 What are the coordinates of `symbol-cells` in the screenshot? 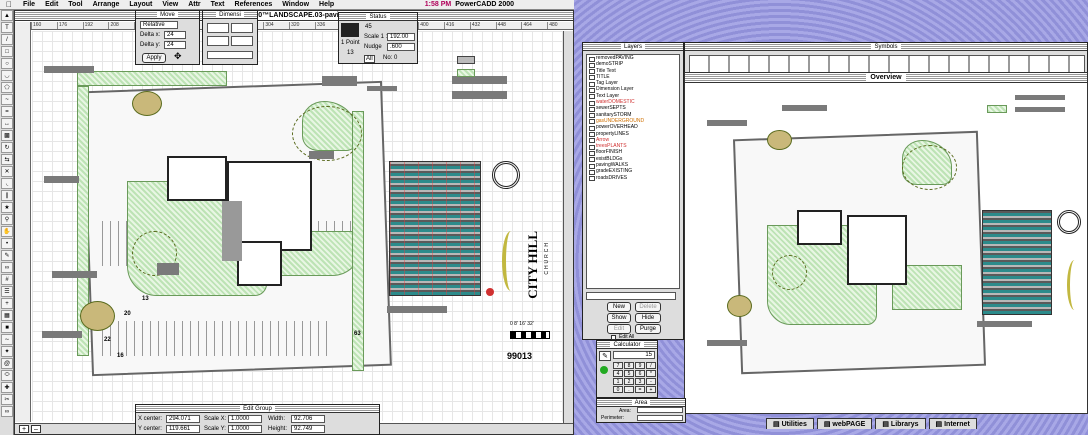 It's located at (887, 64).